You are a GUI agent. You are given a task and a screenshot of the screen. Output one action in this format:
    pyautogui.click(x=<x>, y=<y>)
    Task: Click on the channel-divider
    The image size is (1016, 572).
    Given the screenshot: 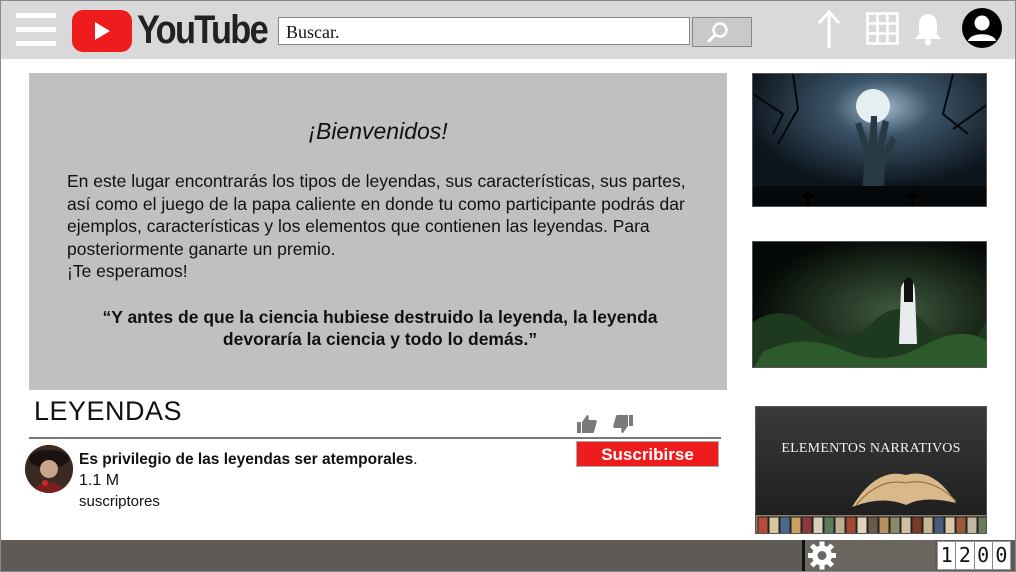 What is the action you would take?
    pyautogui.click(x=375, y=438)
    